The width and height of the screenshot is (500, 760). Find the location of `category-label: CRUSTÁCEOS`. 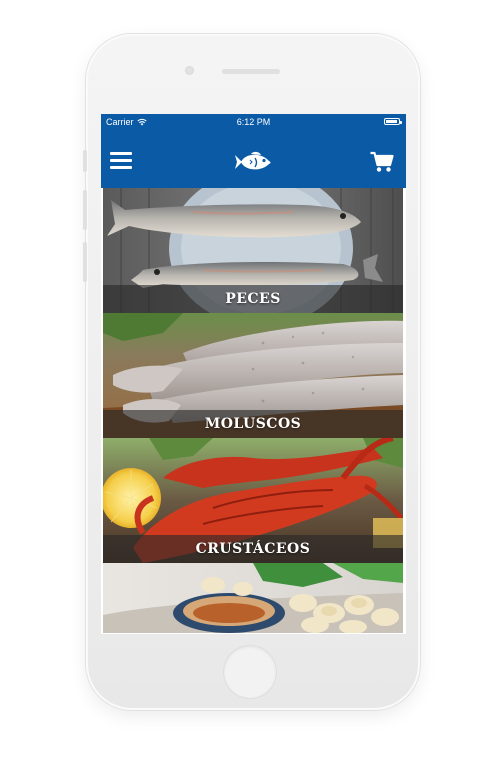

category-label: CRUSTÁCEOS is located at coordinates (253, 549).